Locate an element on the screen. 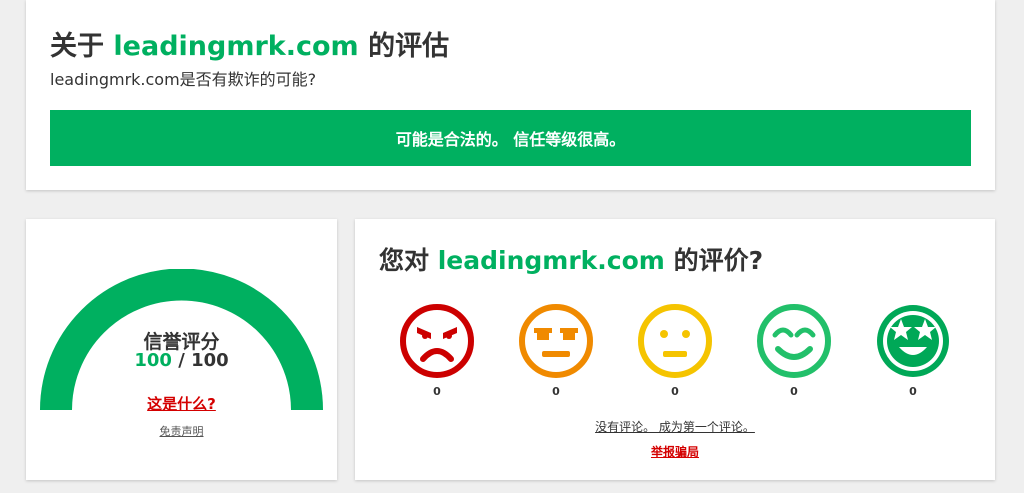 Image resolution: width=1024 pixels, height=493 pixels. rating-star-eyes: 0 is located at coordinates (913, 350).